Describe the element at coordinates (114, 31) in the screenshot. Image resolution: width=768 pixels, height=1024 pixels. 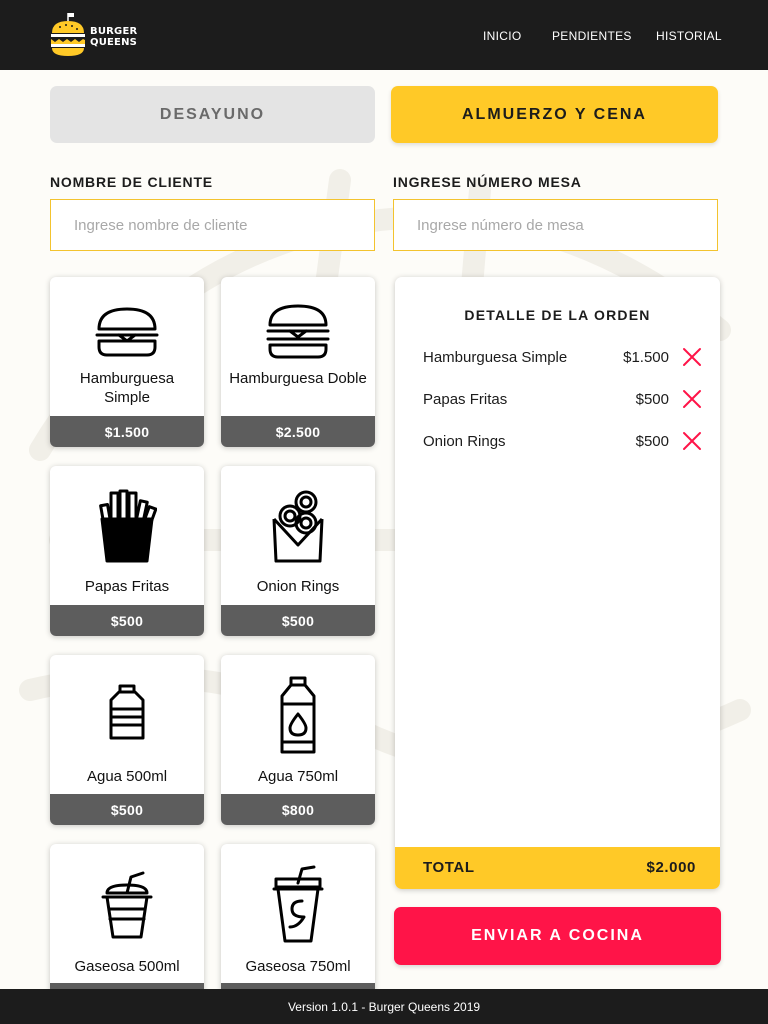
I see `logo-line-1: BURGER` at that location.